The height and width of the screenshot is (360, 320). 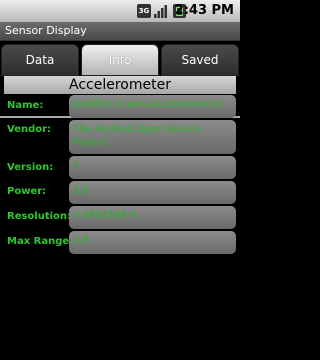 What do you see at coordinates (144, 11) in the screenshot?
I see `network-type-icon: 3G` at bounding box center [144, 11].